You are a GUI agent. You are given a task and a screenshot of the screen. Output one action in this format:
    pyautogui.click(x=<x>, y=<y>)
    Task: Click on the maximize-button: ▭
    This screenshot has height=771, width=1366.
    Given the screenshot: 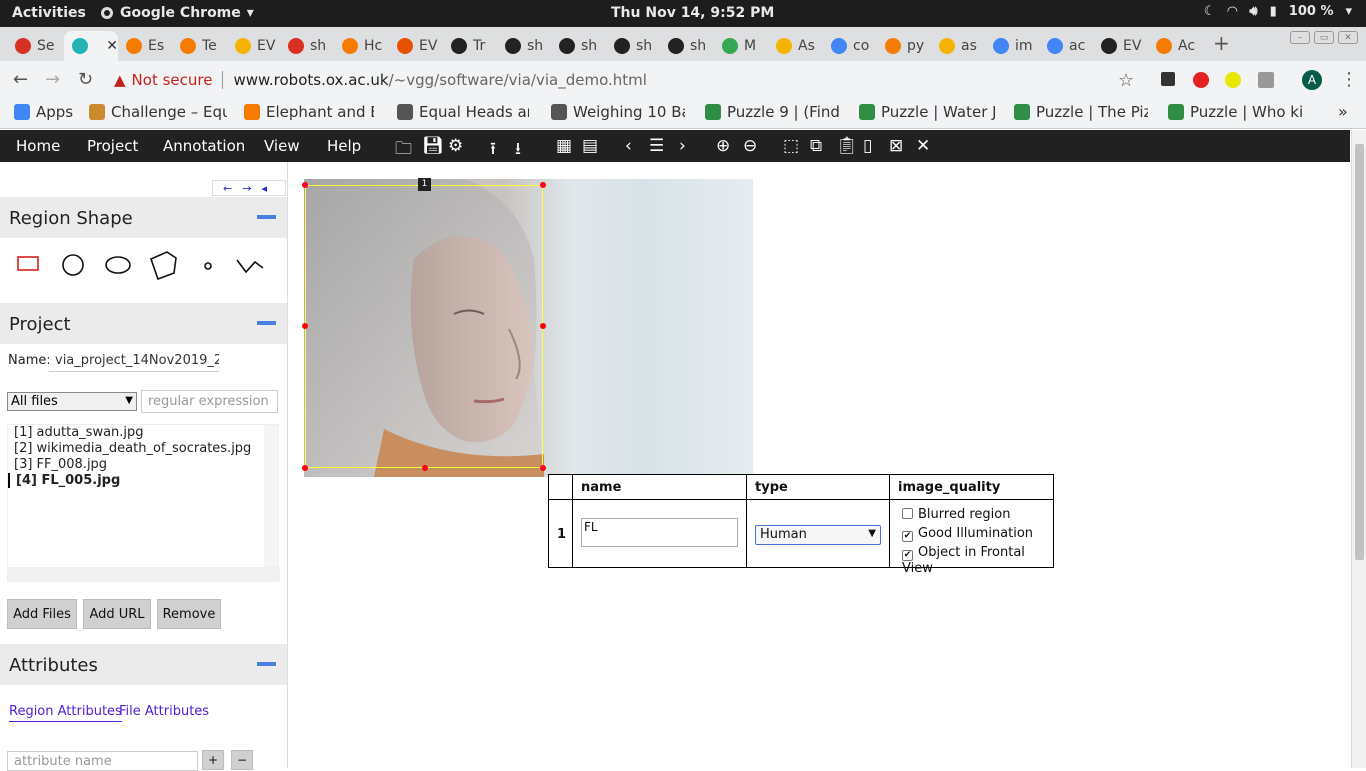 What is the action you would take?
    pyautogui.click(x=1324, y=37)
    